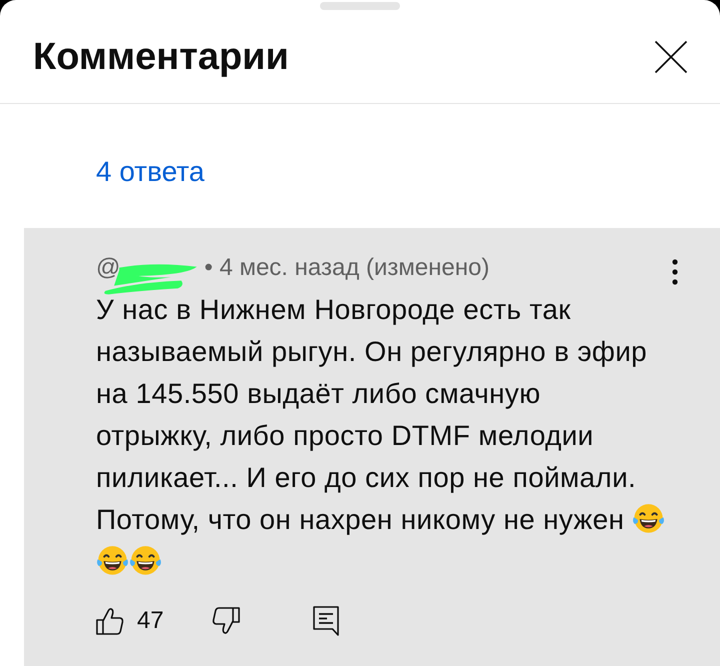 This screenshot has width=720, height=666. I want to click on comment-icon, so click(325, 621).